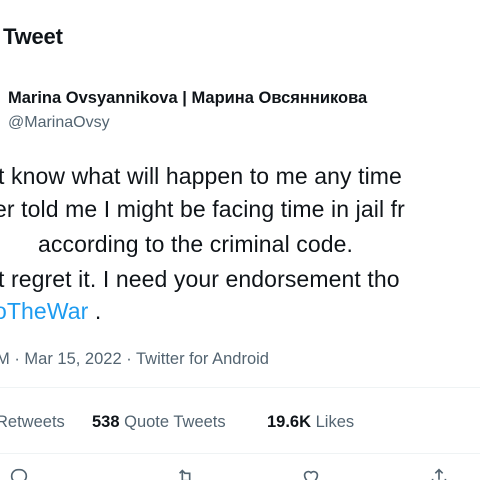  What do you see at coordinates (186, 473) in the screenshot?
I see `retweet-icon` at bounding box center [186, 473].